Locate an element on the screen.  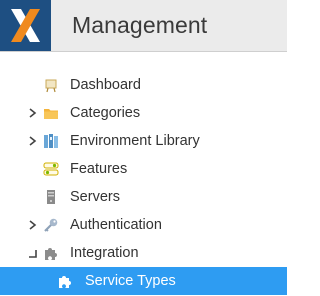
nav-item-integration: Integration is located at coordinates (143, 253).